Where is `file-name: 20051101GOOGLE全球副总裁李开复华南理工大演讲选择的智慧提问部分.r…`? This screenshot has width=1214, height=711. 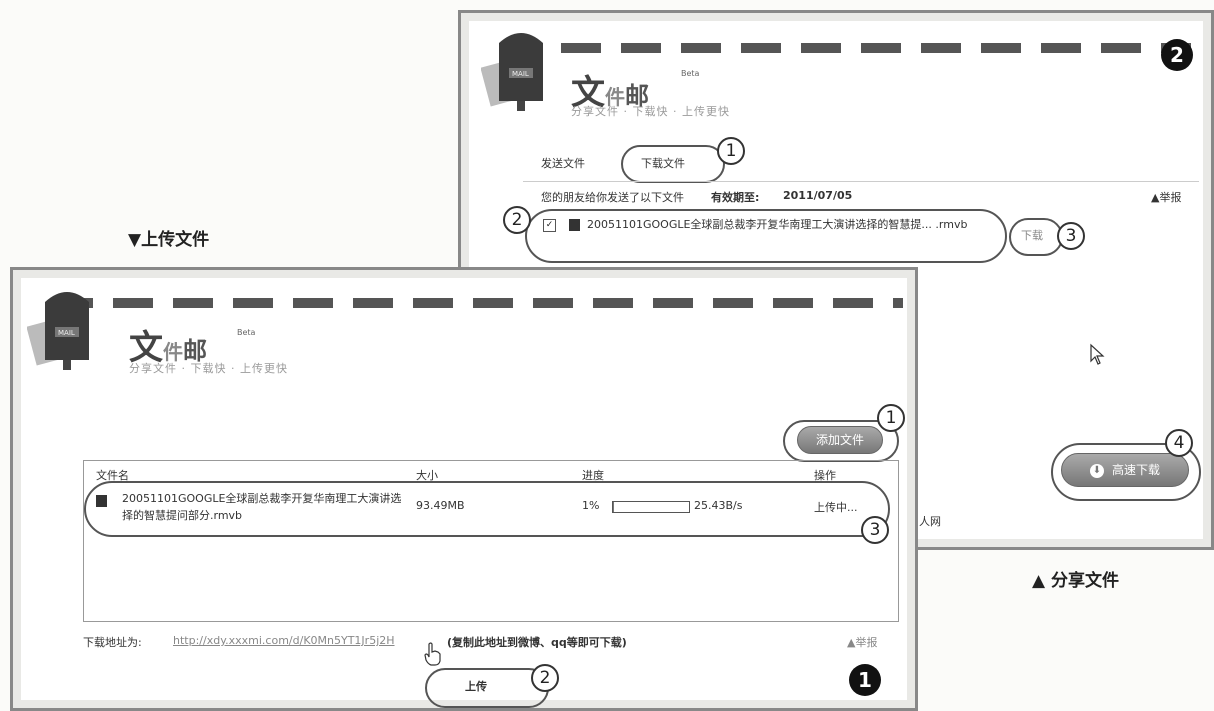
file-name: 20051101GOOGLE全球副总裁李开复华南理工大演讲选择的智慧提问部分.r… is located at coordinates (262, 507).